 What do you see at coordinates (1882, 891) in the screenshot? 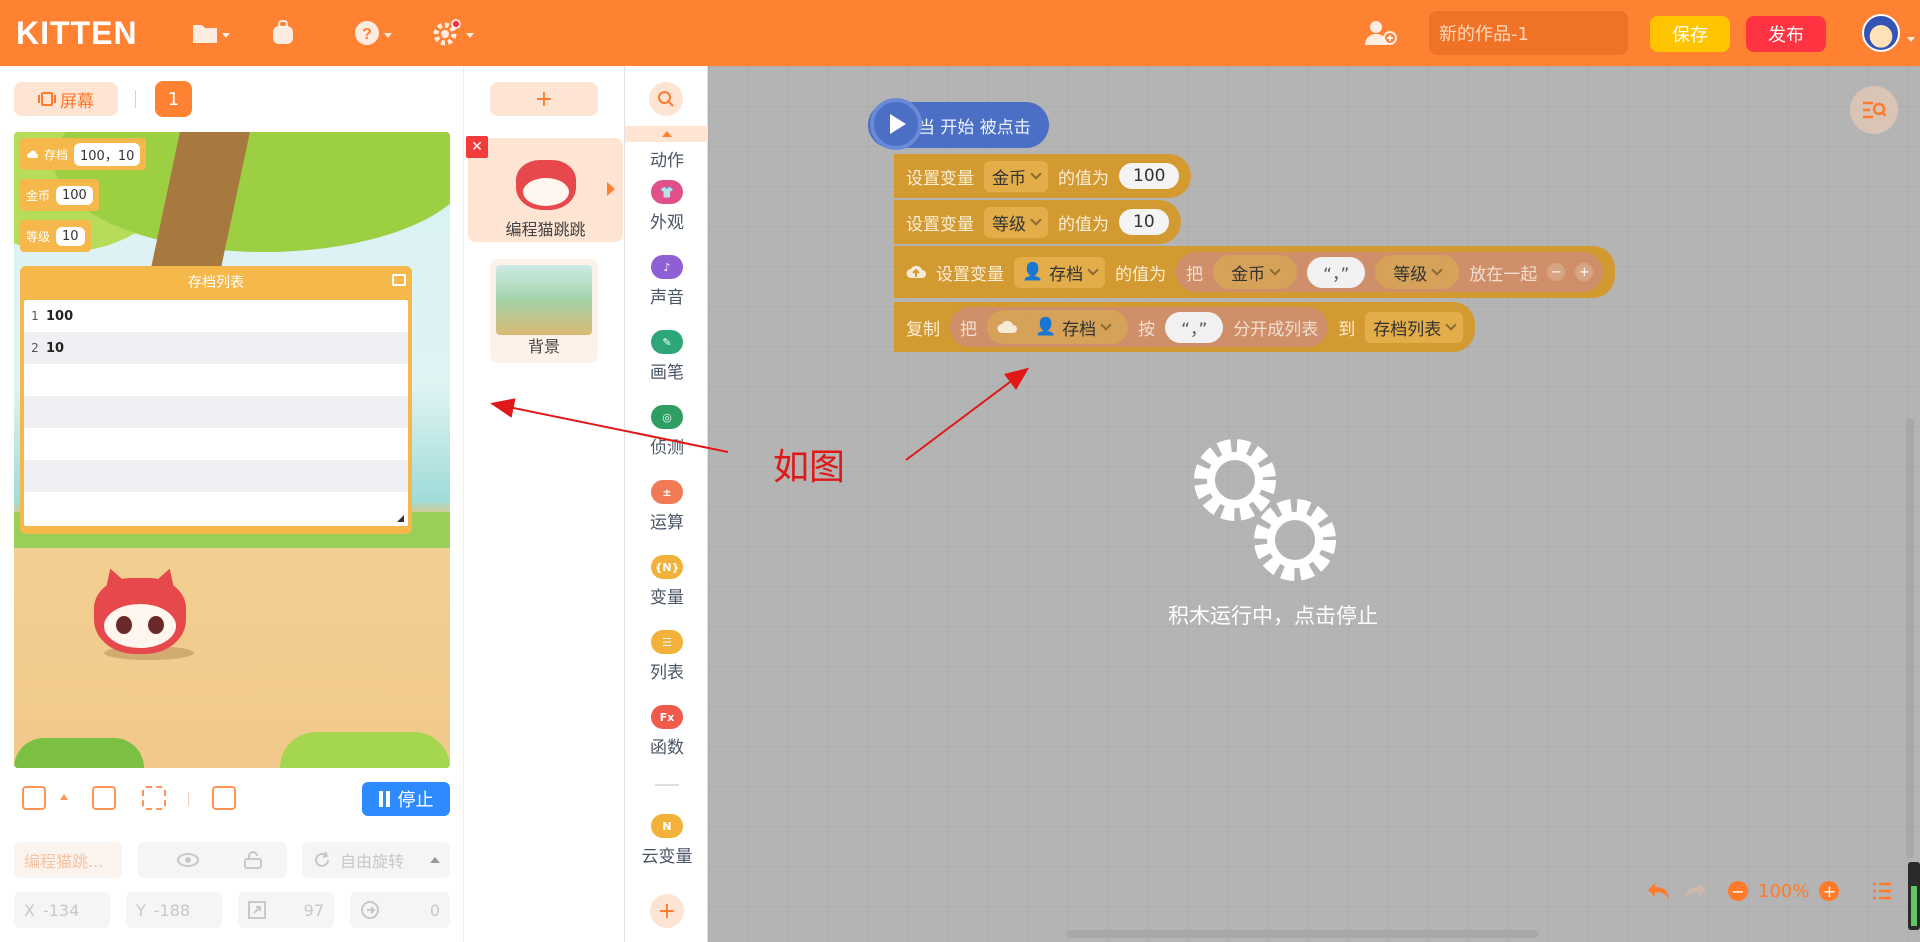
I see `align-blocks-icon` at bounding box center [1882, 891].